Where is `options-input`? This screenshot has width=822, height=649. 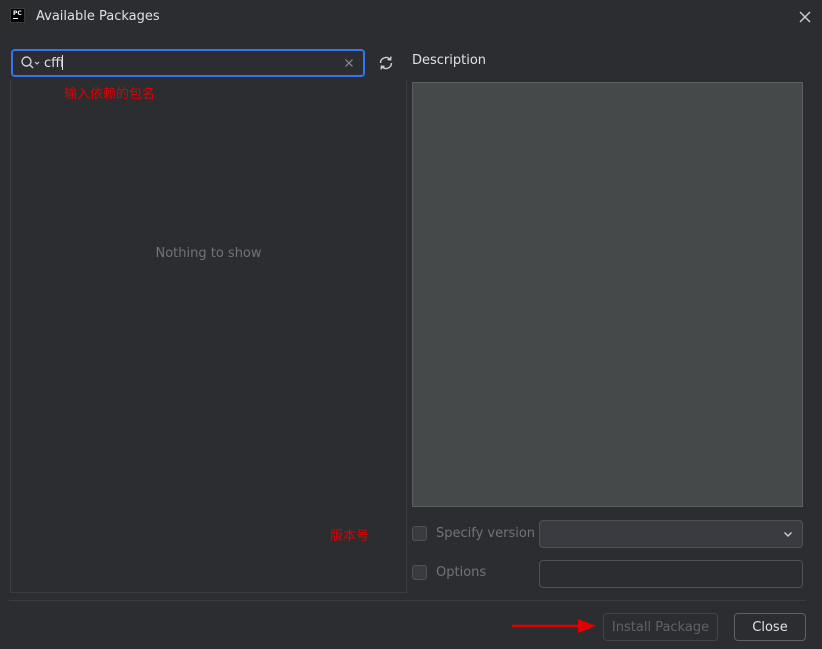
options-input is located at coordinates (671, 574).